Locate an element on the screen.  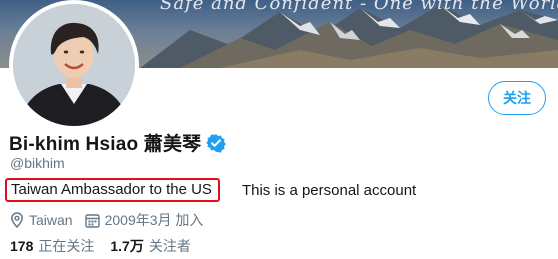
followers-link: 1.7万 关注者 is located at coordinates (150, 246).